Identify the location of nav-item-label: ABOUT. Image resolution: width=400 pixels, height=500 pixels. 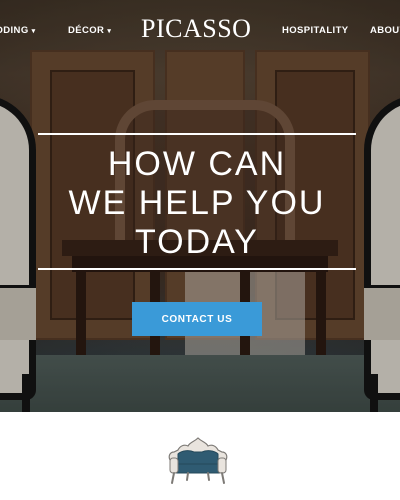
(385, 30).